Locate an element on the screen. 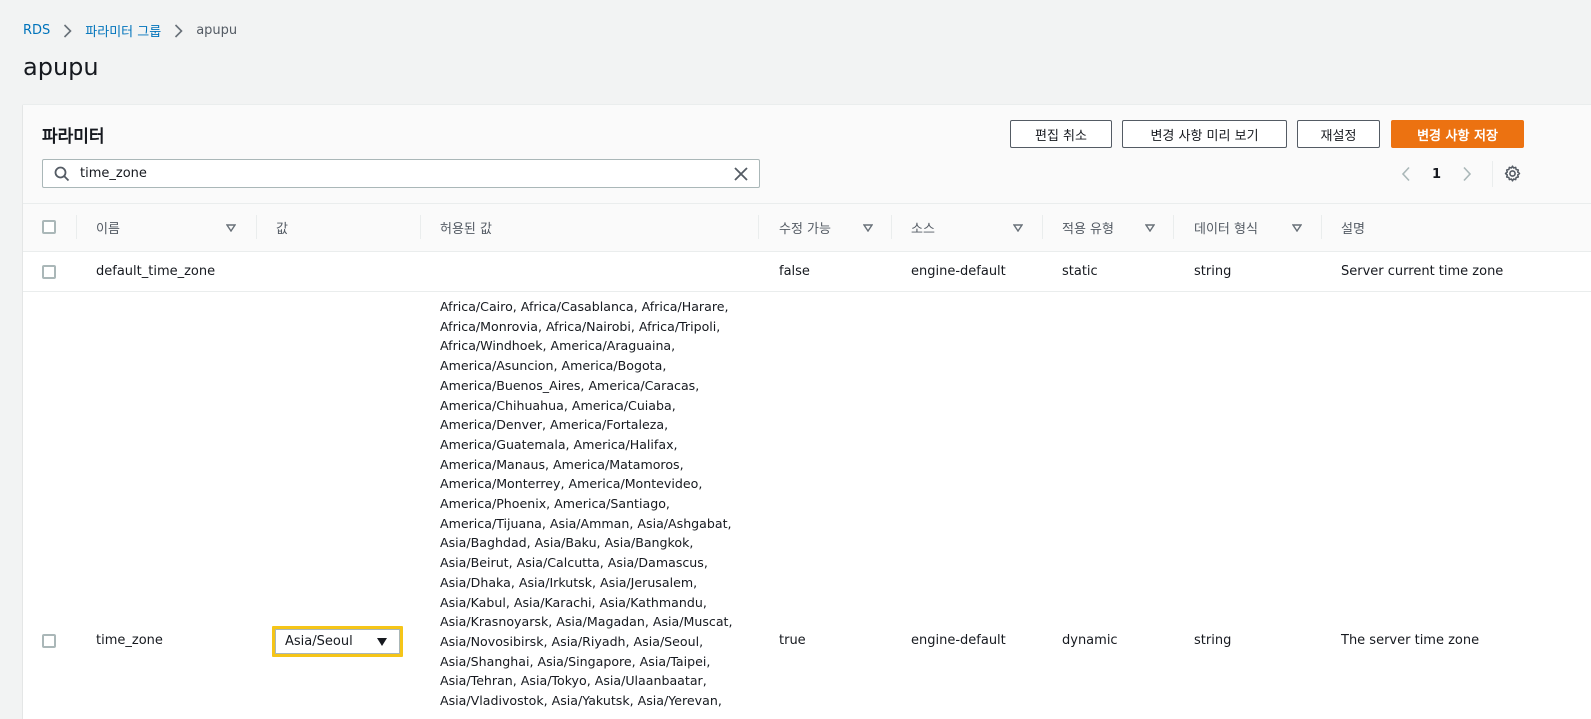  column-label: 허용된 값 is located at coordinates (466, 229).